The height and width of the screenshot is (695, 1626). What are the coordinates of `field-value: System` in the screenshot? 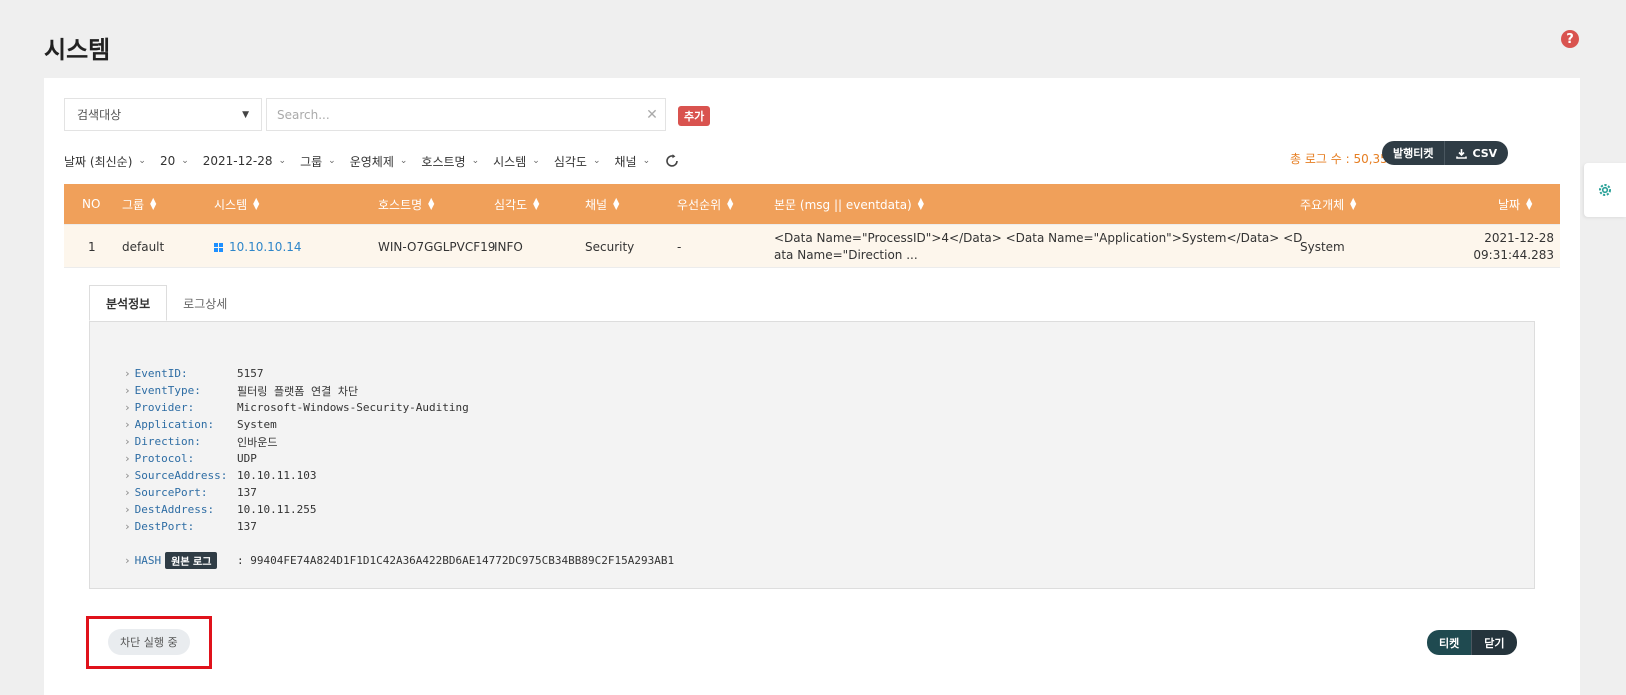 It's located at (257, 424).